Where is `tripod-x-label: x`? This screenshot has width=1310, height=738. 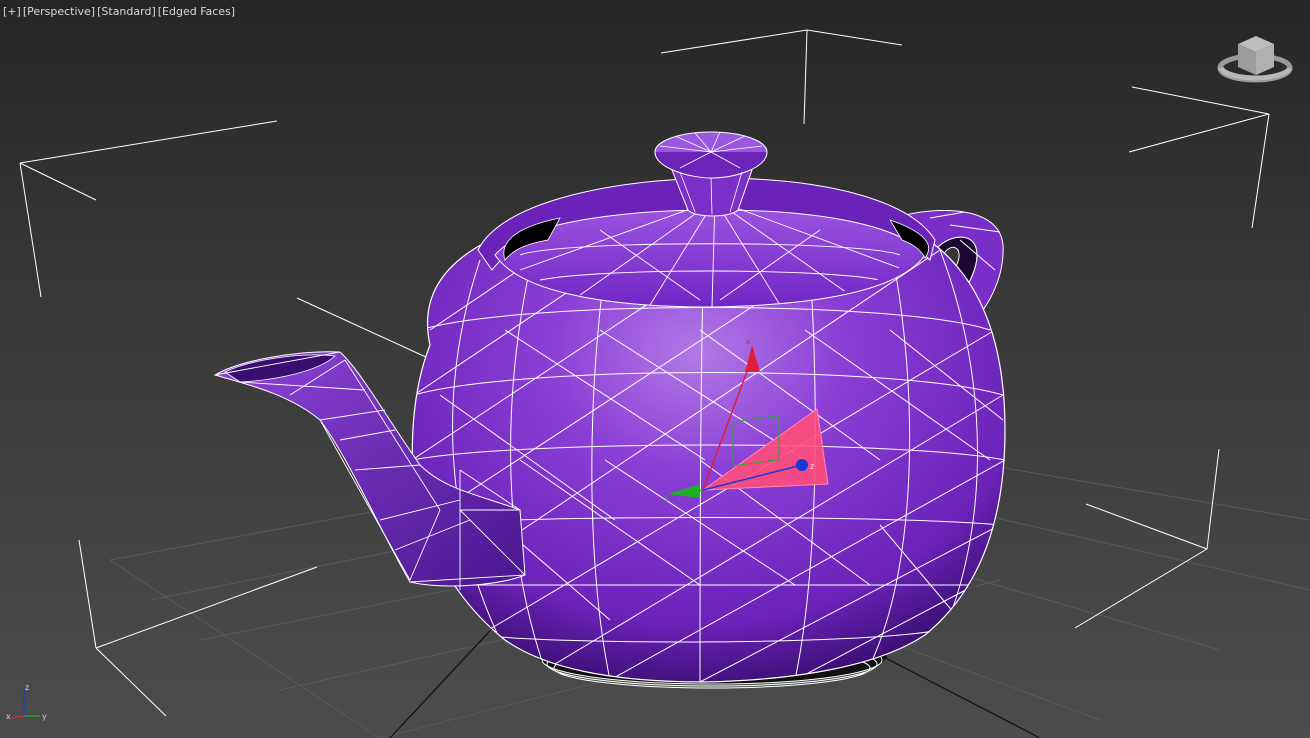 tripod-x-label: x is located at coordinates (8, 716).